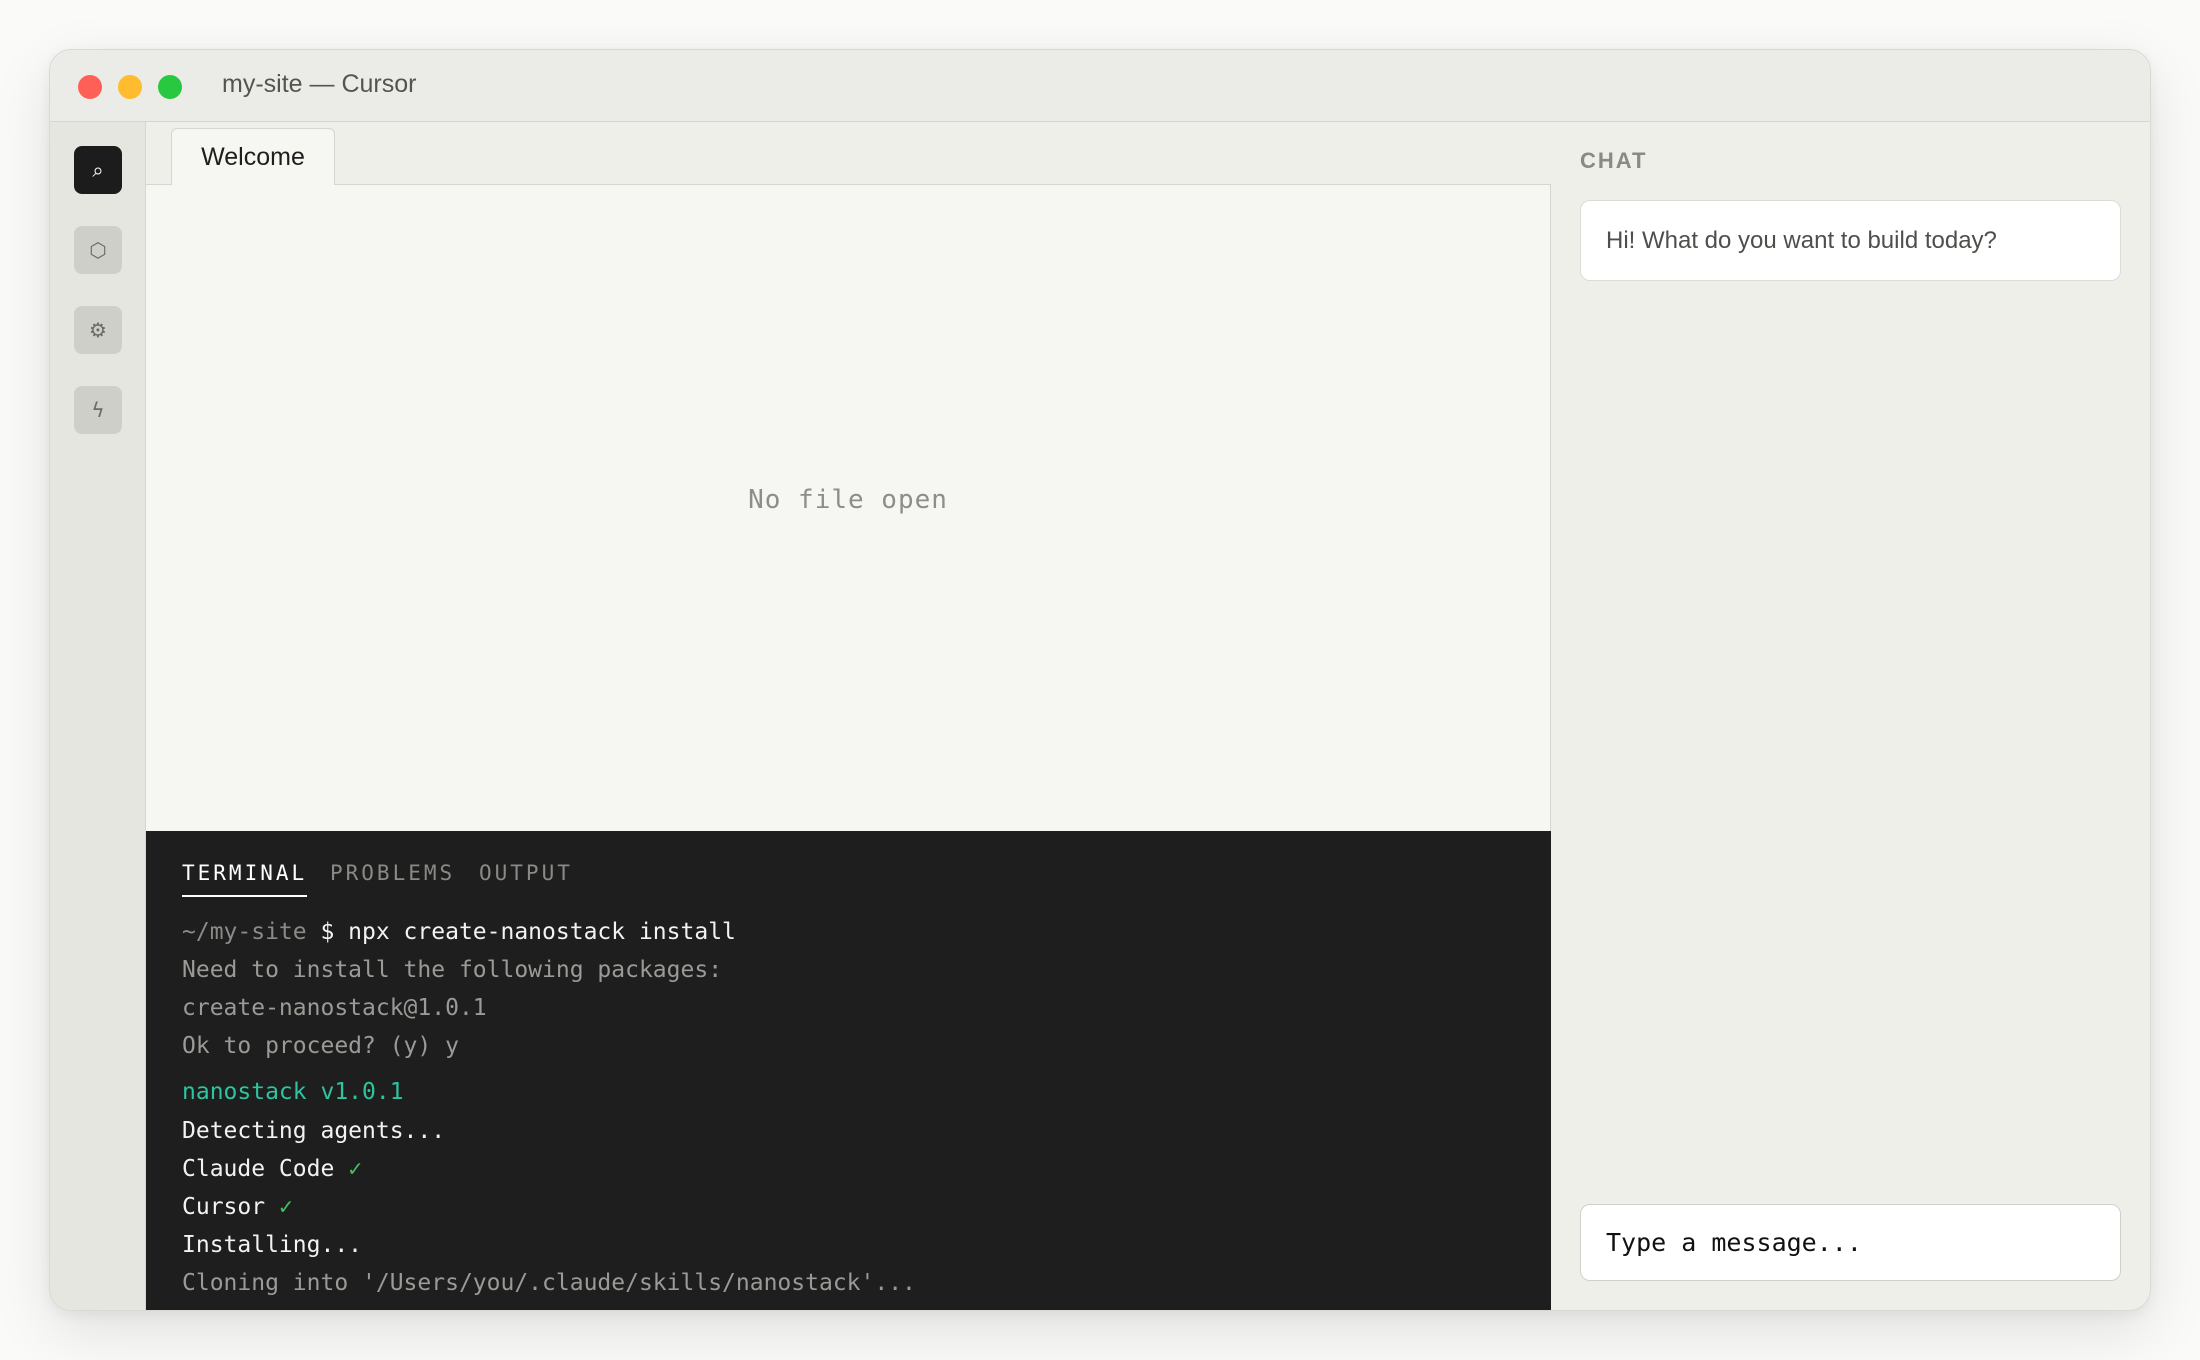  What do you see at coordinates (848, 154) in the screenshot?
I see `editor-tab-bar: Welcome` at bounding box center [848, 154].